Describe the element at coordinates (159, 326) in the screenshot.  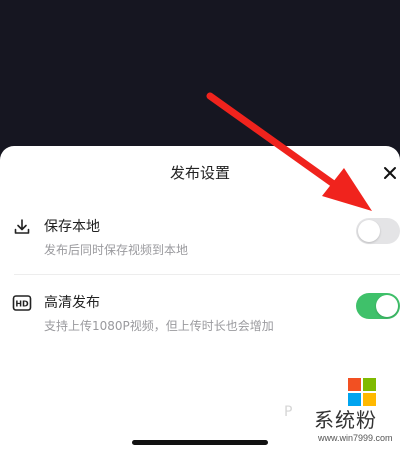
I see `hd-publish-subtitle: 支持上传1080P视频，但上传时长也会增加` at that location.